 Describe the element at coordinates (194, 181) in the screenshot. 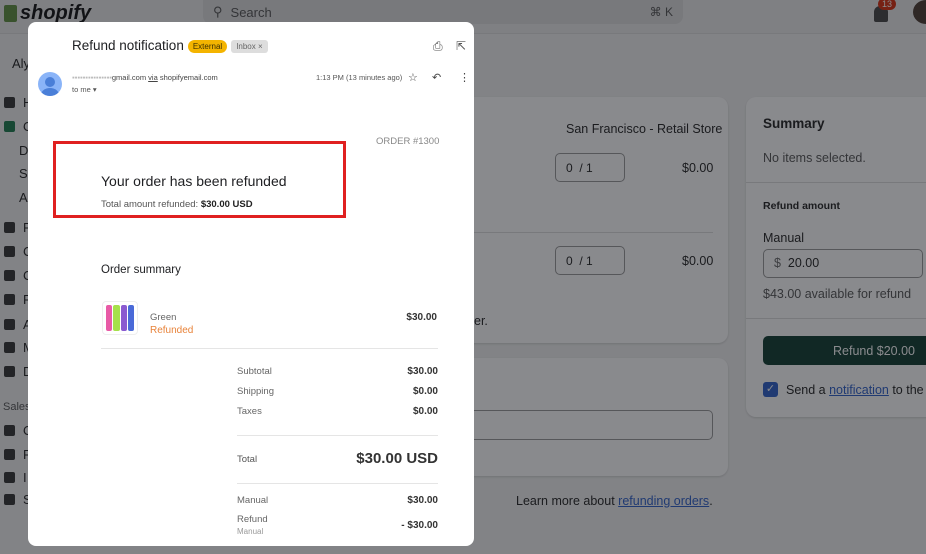

I see `refund-heading: Your order has been refunded` at that location.